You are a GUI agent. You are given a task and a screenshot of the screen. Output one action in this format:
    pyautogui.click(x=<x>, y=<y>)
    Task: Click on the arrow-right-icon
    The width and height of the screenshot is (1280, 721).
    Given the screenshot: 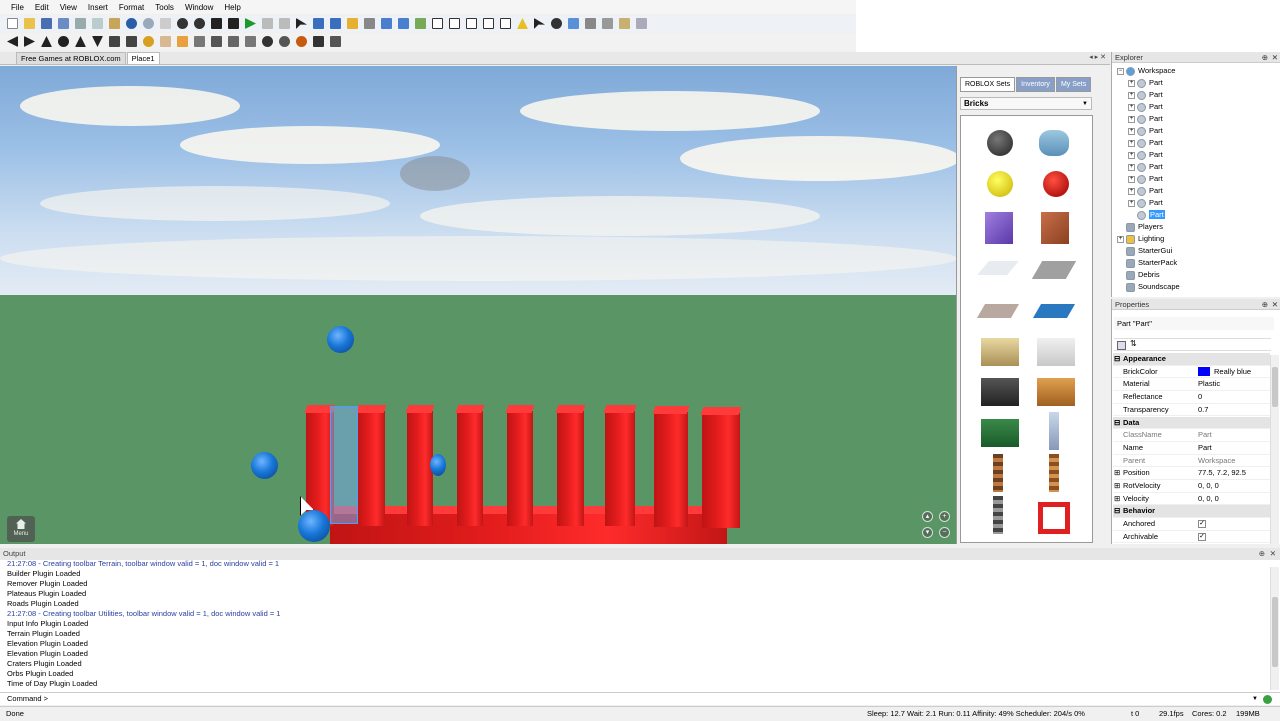 What is the action you would take?
    pyautogui.click(x=29, y=41)
    